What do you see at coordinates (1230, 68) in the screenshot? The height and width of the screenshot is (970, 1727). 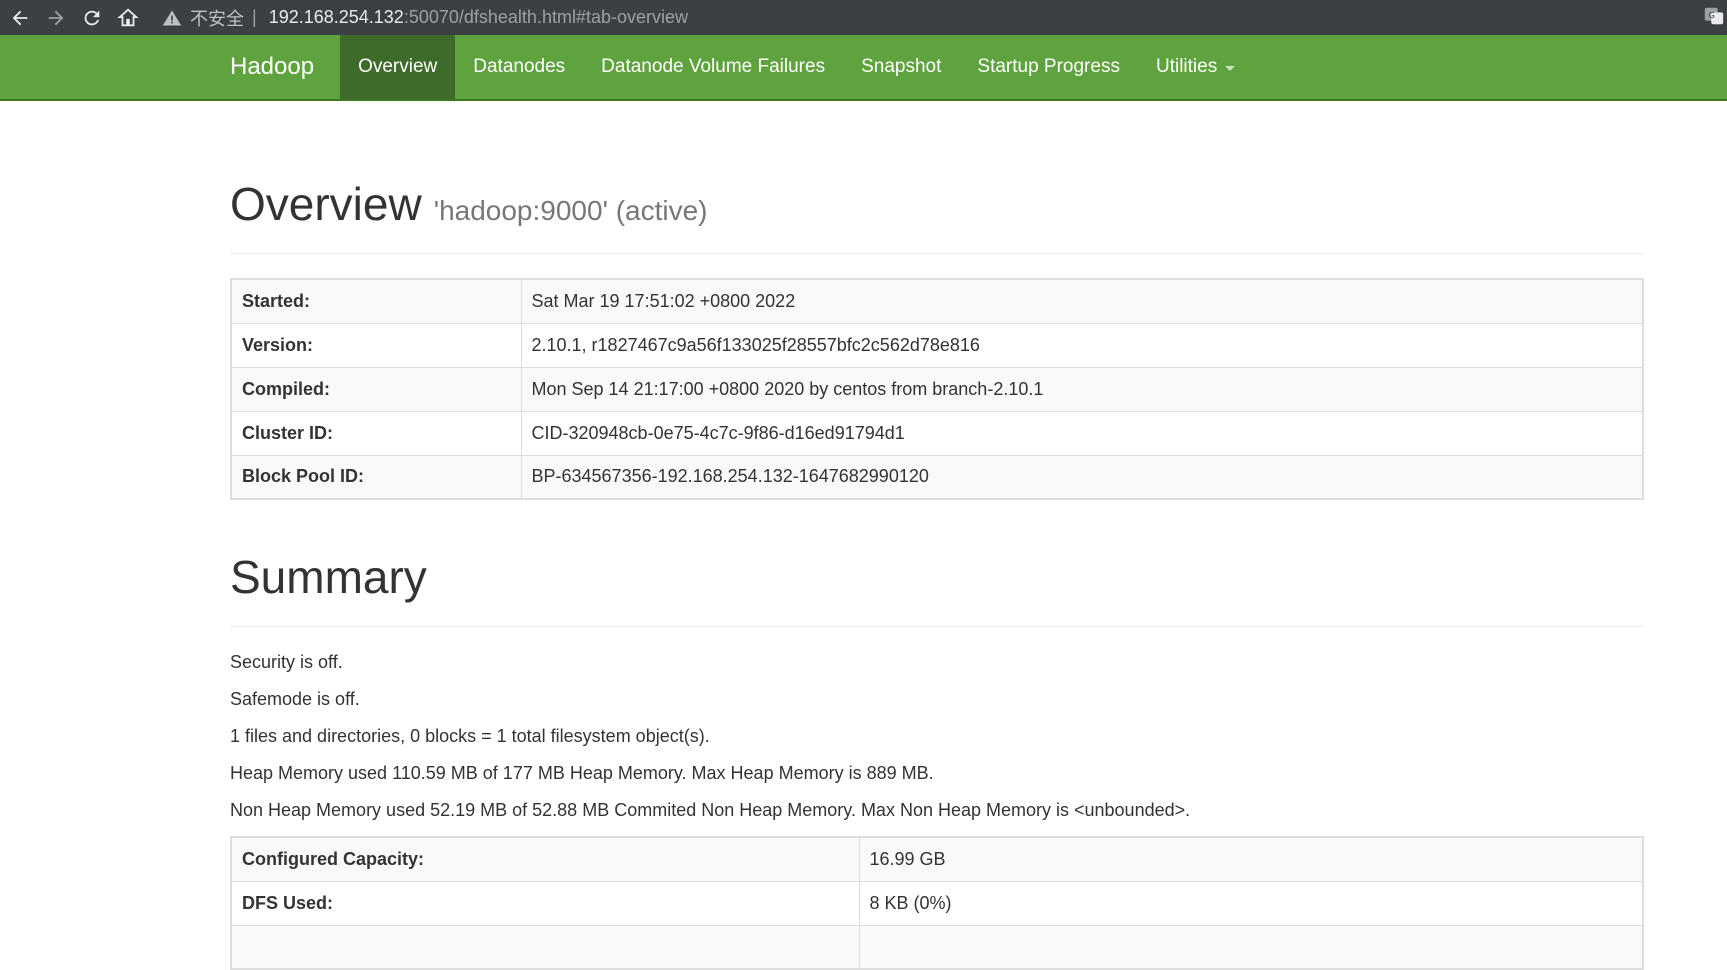 I see `caret-down-icon` at bounding box center [1230, 68].